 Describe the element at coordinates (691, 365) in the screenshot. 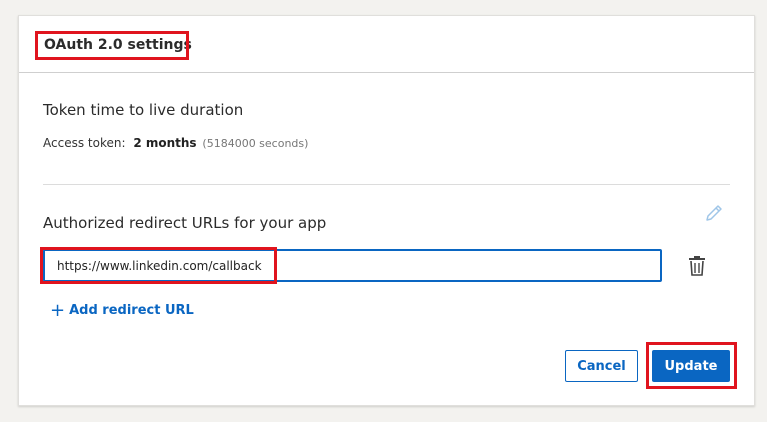

I see `update-highlight-box` at that location.